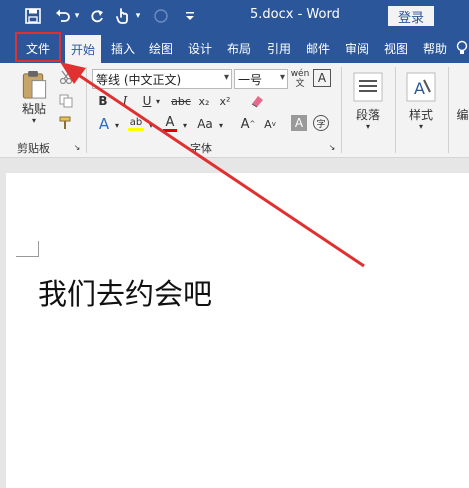 The image size is (469, 488). What do you see at coordinates (295, 14) in the screenshot?
I see `document-title: 5.docx - Word` at bounding box center [295, 14].